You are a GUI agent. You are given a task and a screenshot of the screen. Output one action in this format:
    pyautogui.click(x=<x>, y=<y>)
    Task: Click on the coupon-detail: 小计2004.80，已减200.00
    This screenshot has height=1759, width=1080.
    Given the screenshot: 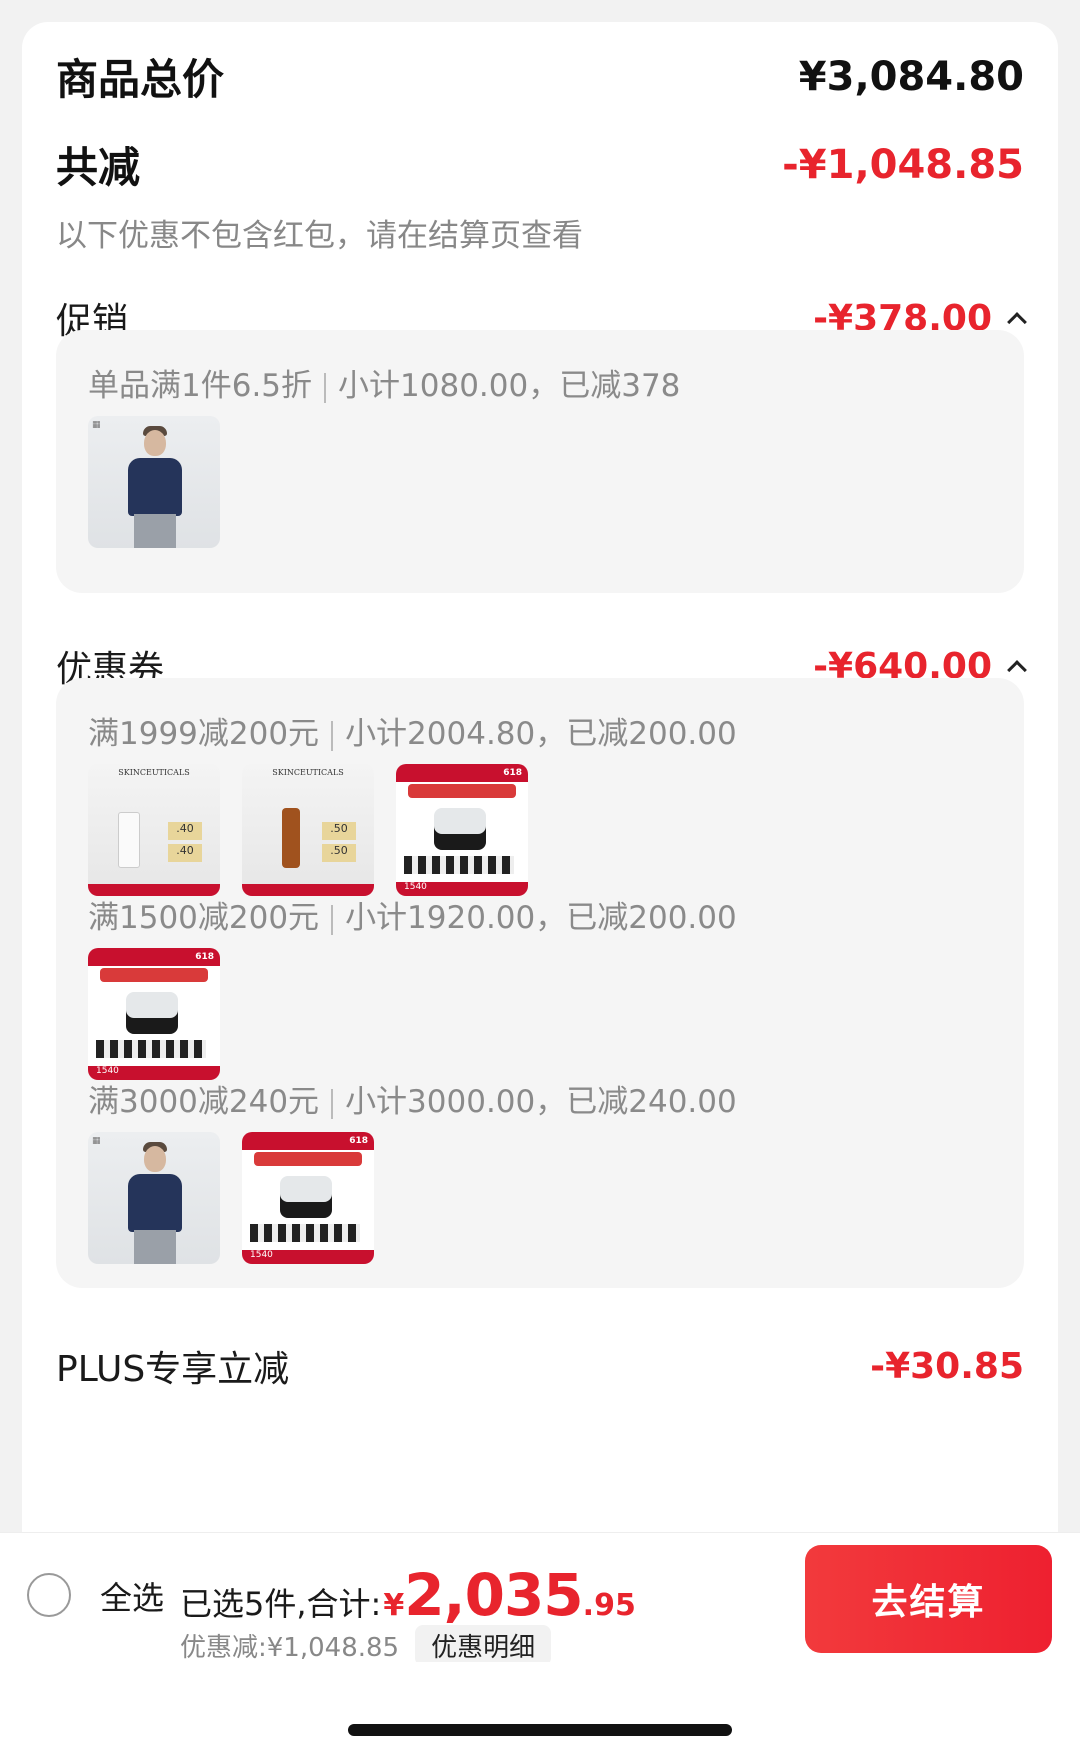 What is the action you would take?
    pyautogui.click(x=541, y=734)
    